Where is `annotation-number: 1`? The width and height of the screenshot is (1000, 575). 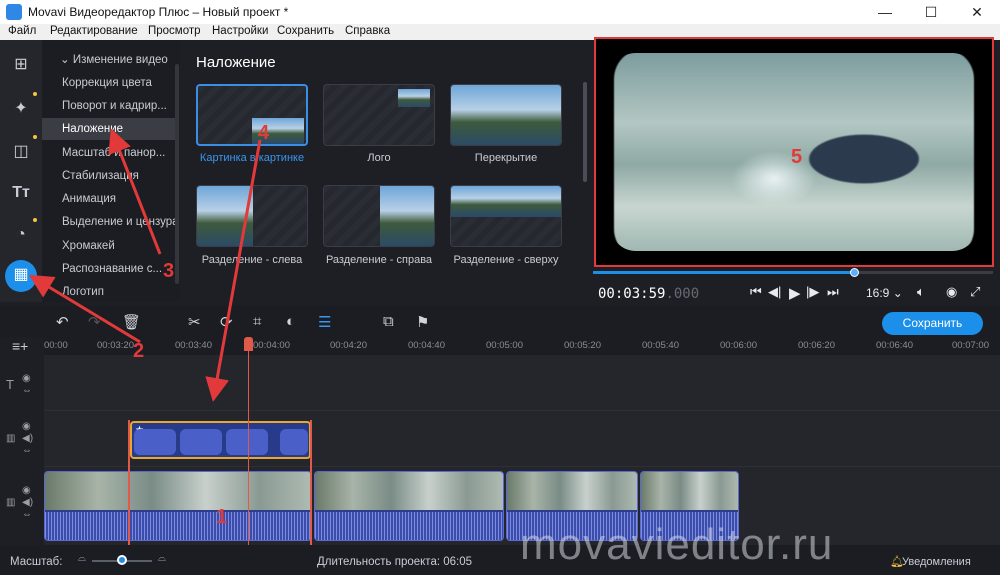 annotation-number: 1 is located at coordinates (222, 517).